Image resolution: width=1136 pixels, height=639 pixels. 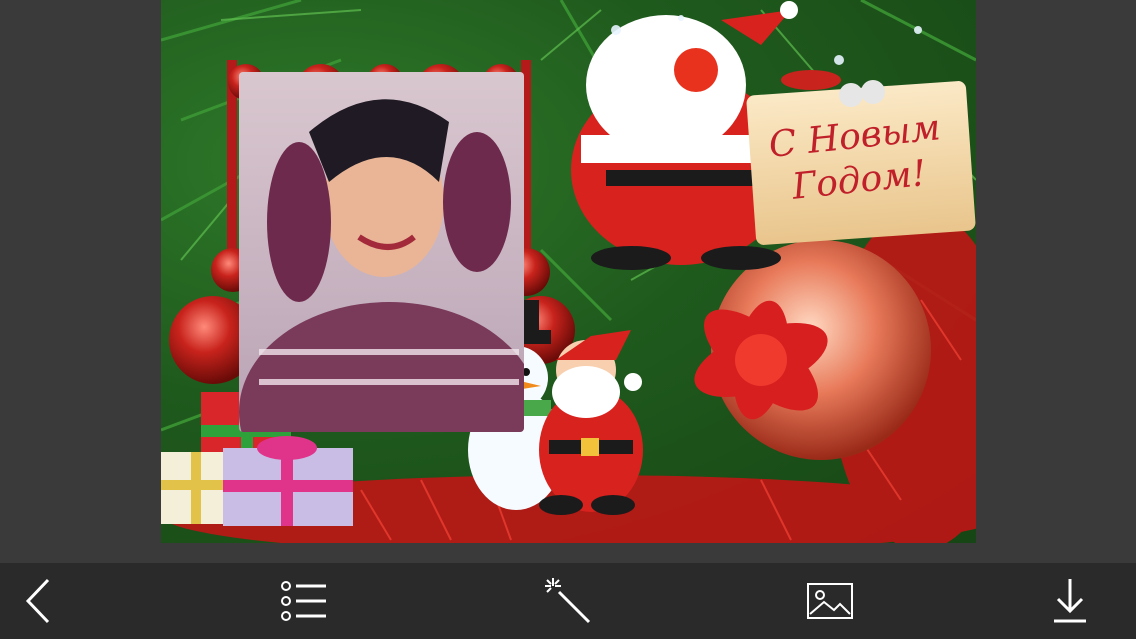 I want to click on magic-wand-icon, so click(x=568, y=601).